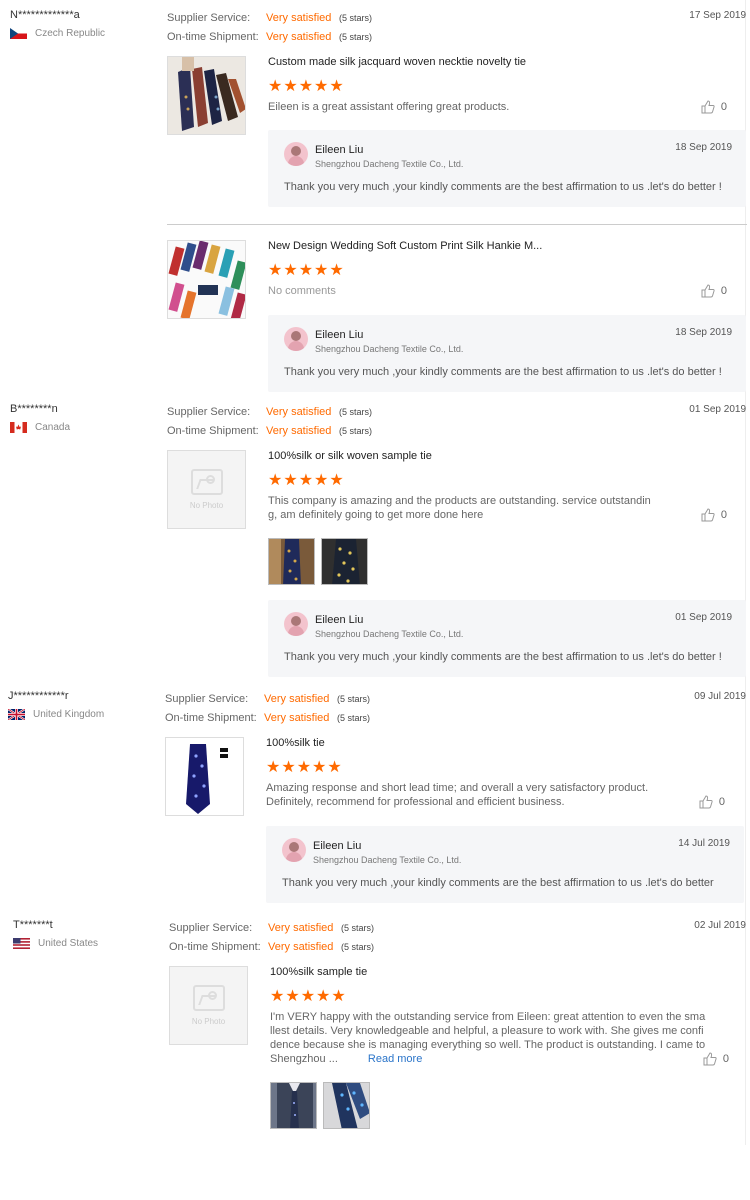 The width and height of the screenshot is (750, 1200). I want to click on buyer-country: Canada, so click(40, 427).